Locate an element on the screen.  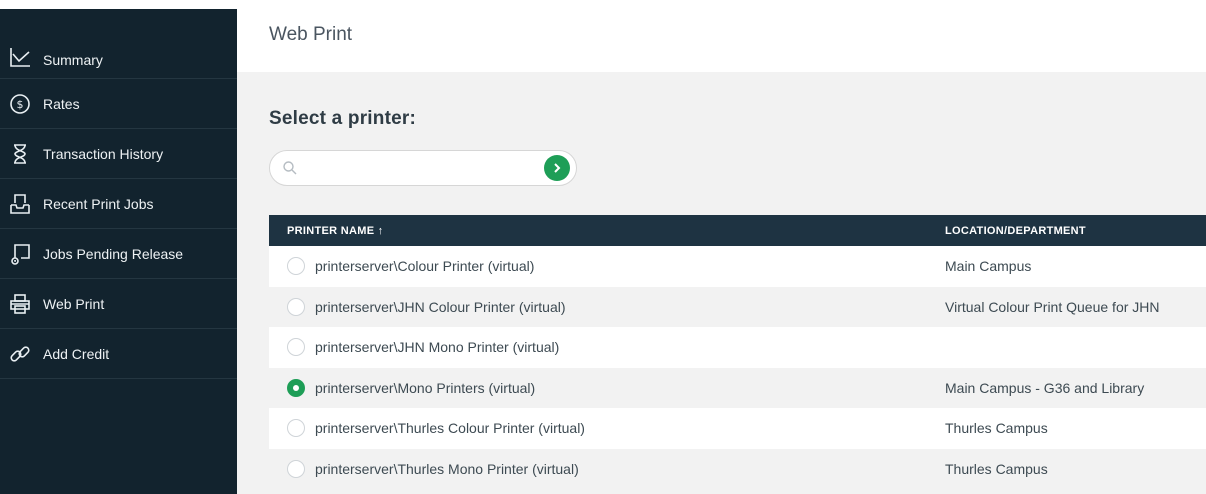
search-submit-button is located at coordinates (557, 168).